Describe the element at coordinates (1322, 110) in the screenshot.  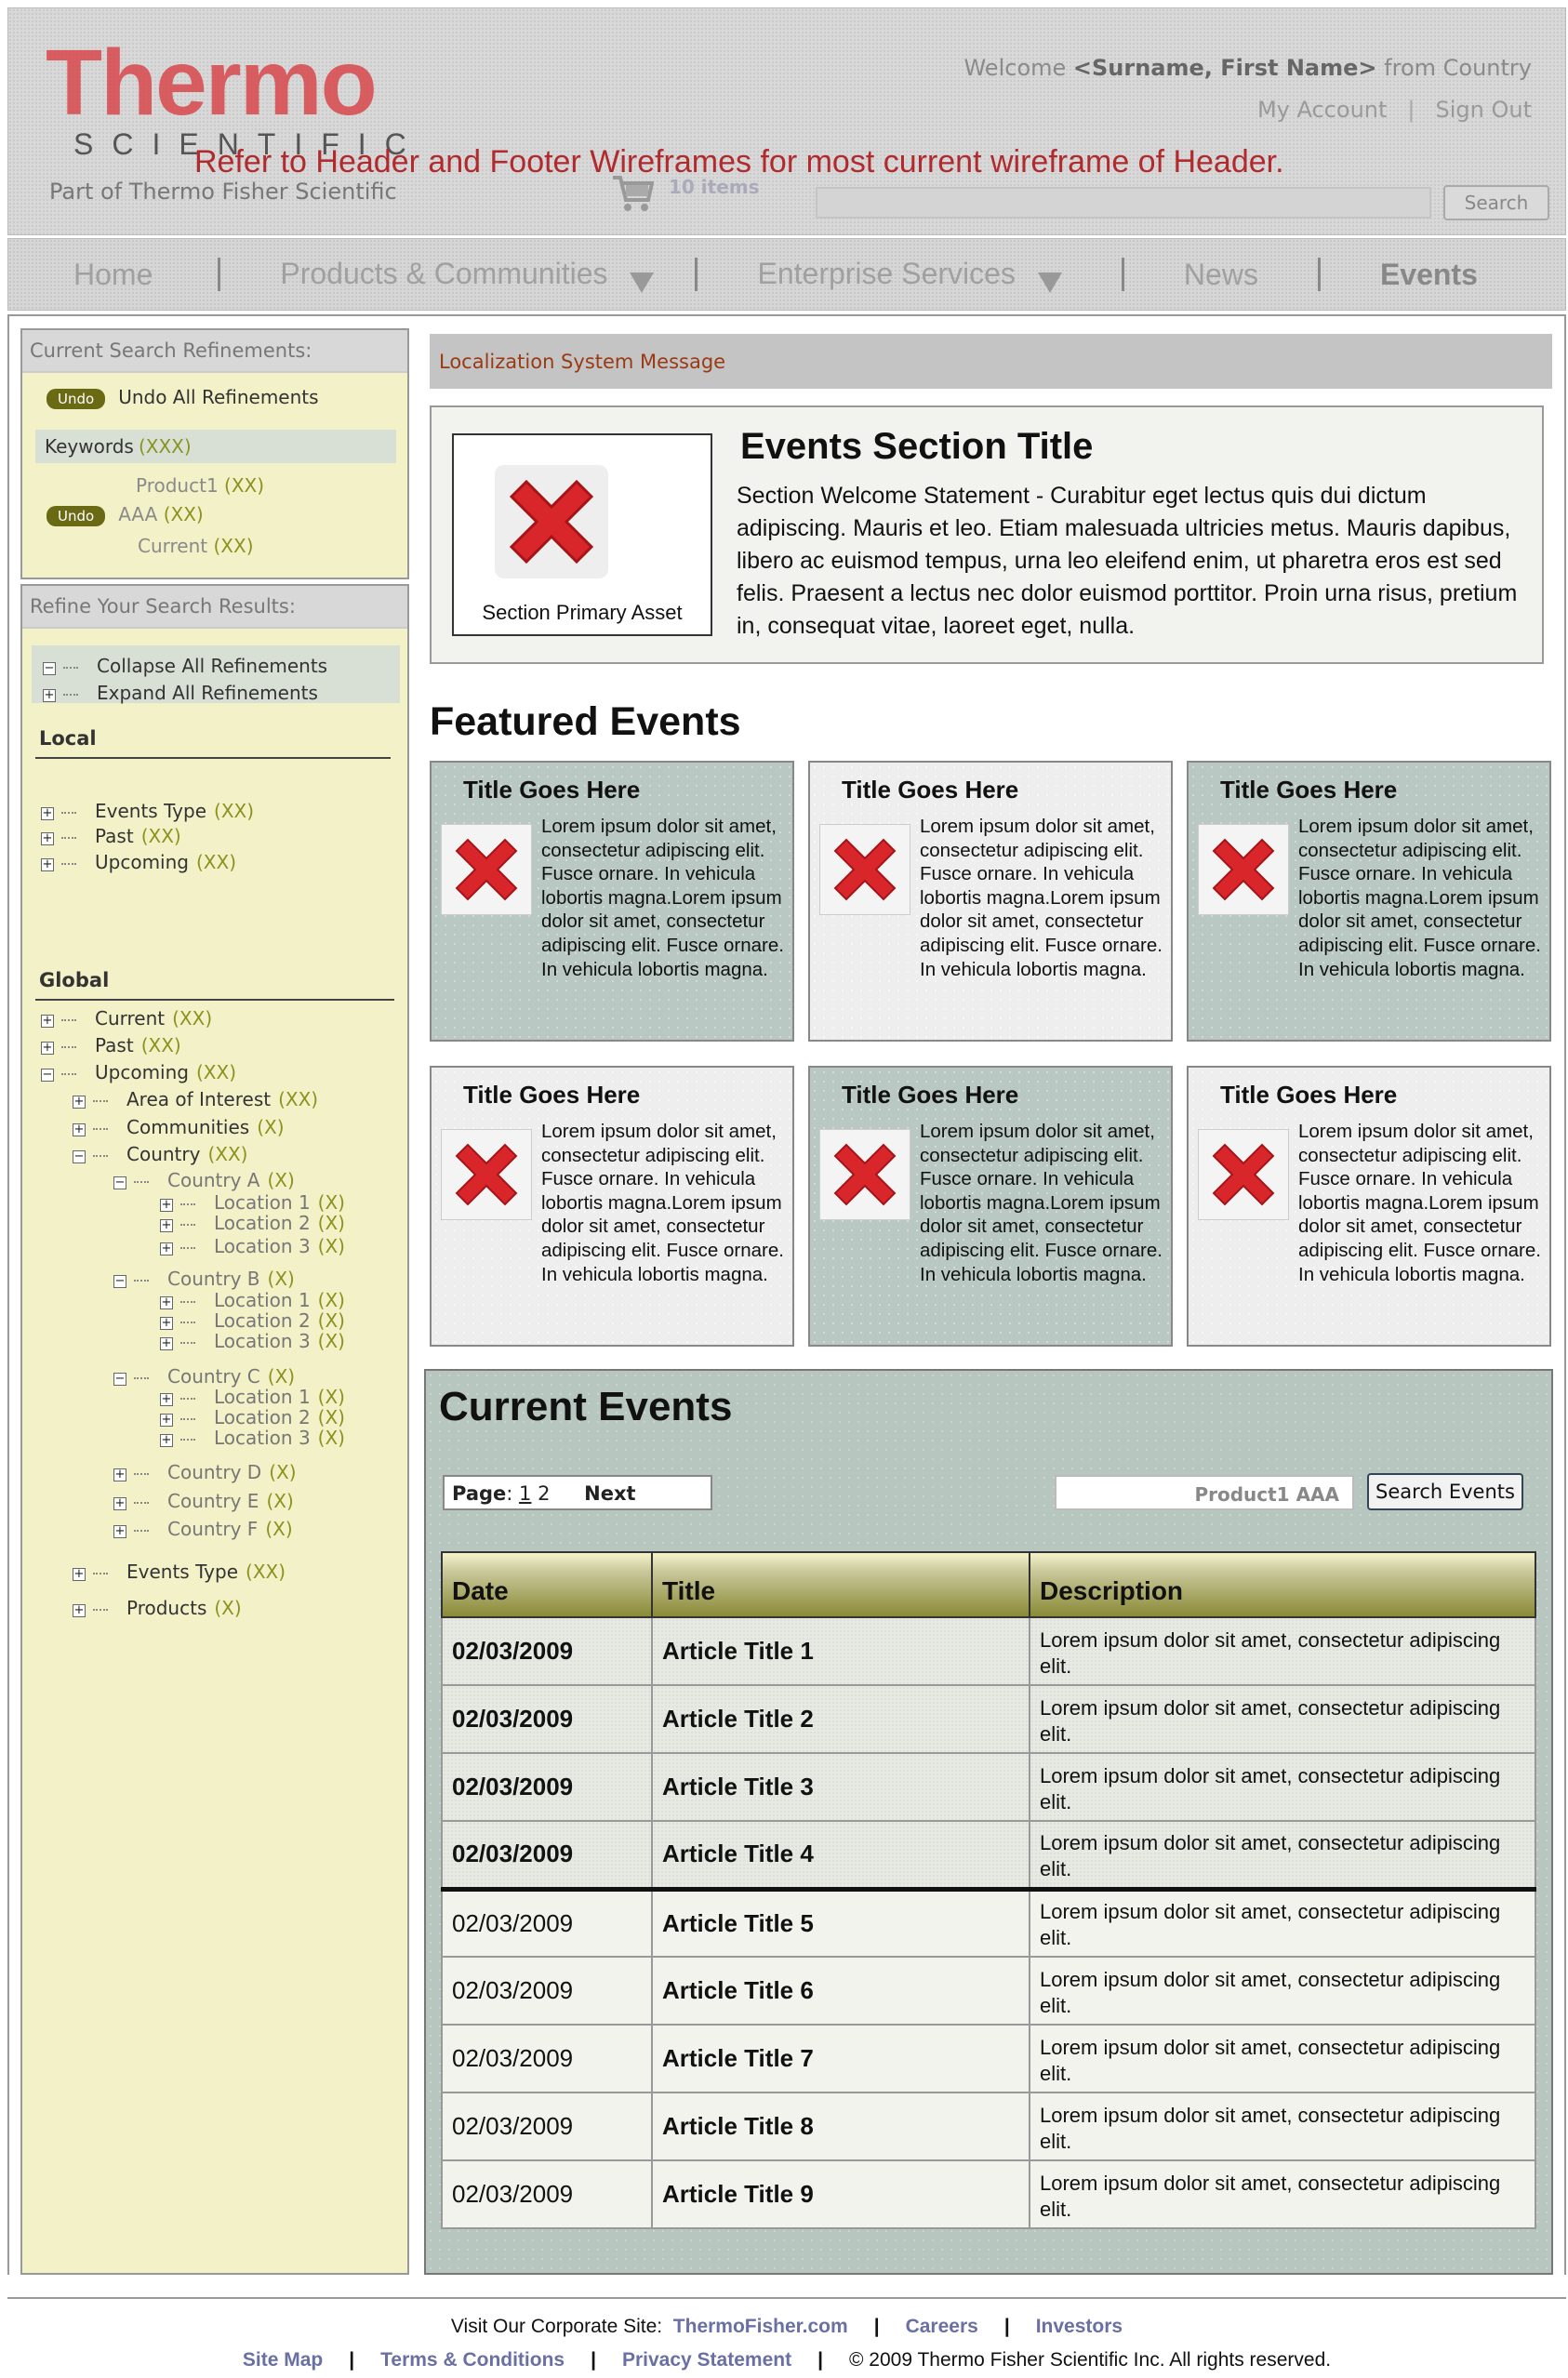
I see `my-account-link: My Account` at that location.